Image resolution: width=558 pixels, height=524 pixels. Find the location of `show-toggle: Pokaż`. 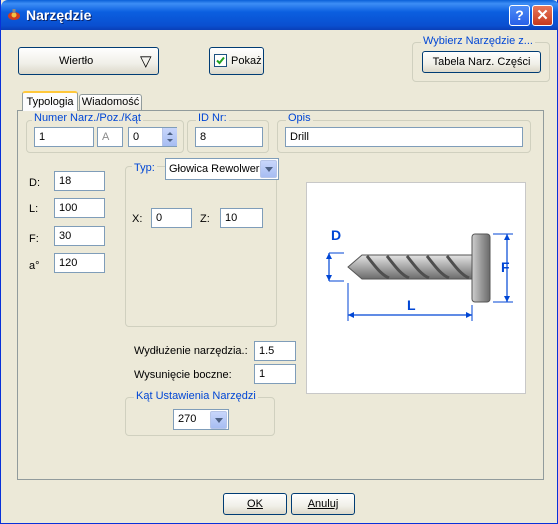

show-toggle: Pokaż is located at coordinates (236, 61).